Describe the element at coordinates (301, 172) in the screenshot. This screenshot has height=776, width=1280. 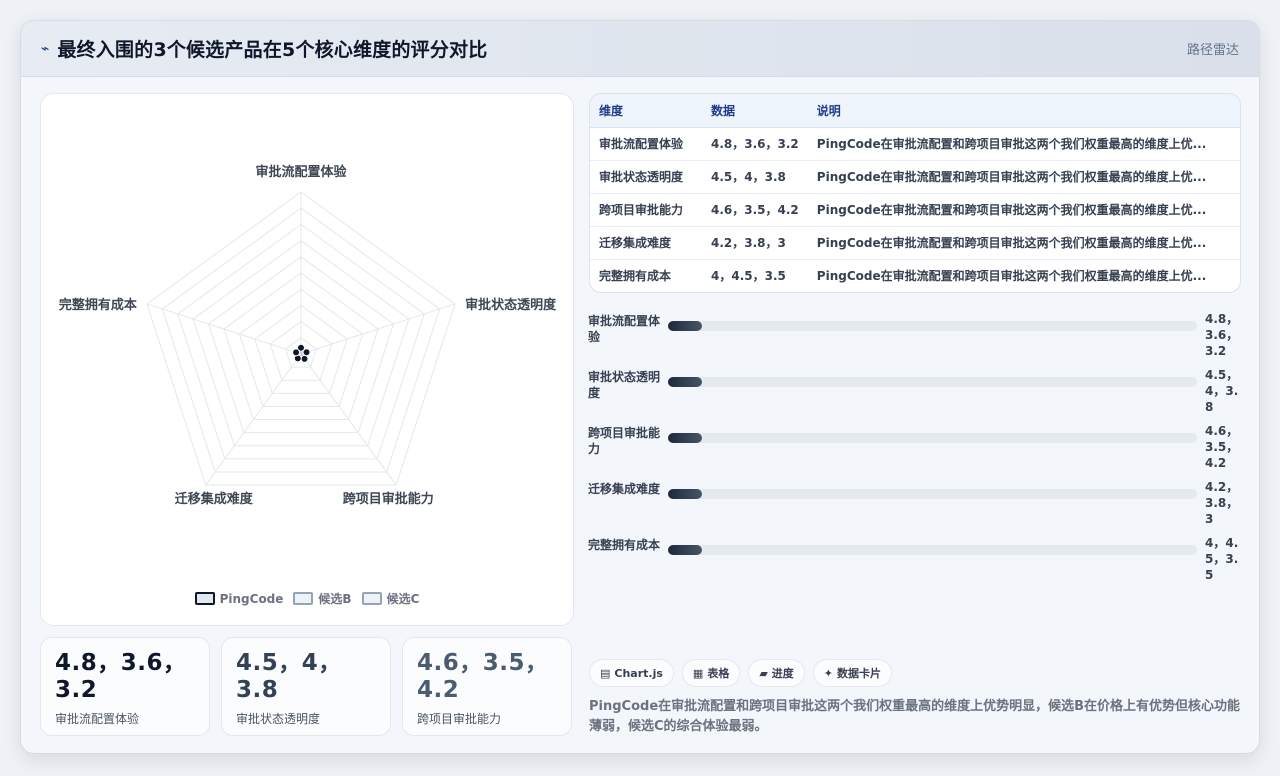
I see `radar-axis-label: 审批流配置体验` at that location.